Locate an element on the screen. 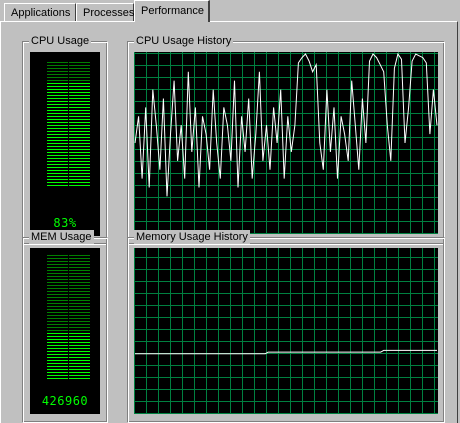  tab-applications: Applications is located at coordinates (40, 12).